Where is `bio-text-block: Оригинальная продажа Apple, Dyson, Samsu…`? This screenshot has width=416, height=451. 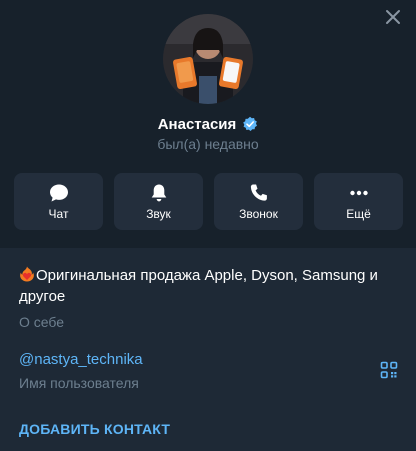
bio-text-block: Оригинальная продажа Apple, Dyson, Samsu… is located at coordinates (209, 286).